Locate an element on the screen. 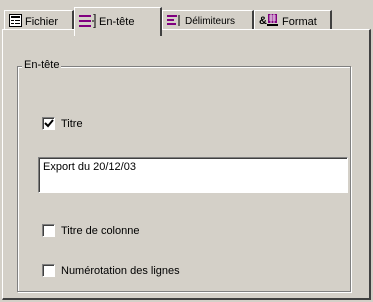 This screenshot has height=302, width=373. header-lines-icon is located at coordinates (87, 22).